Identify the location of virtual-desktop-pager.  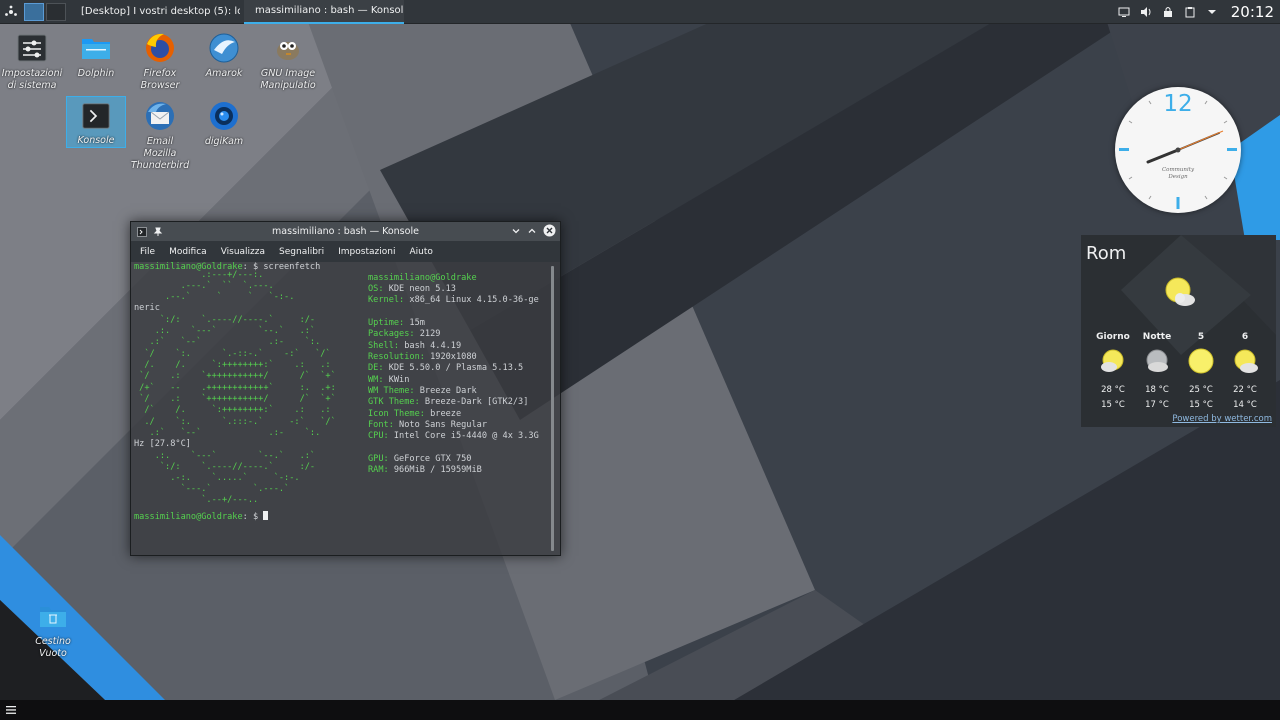
(45, 12).